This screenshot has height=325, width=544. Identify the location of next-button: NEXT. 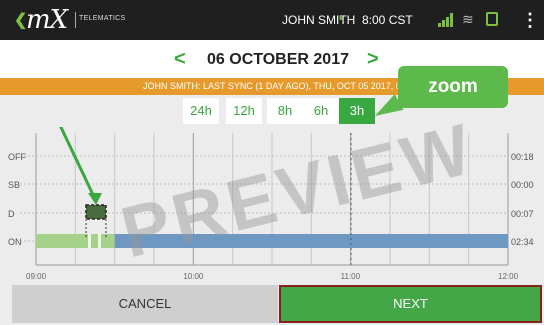
(410, 304).